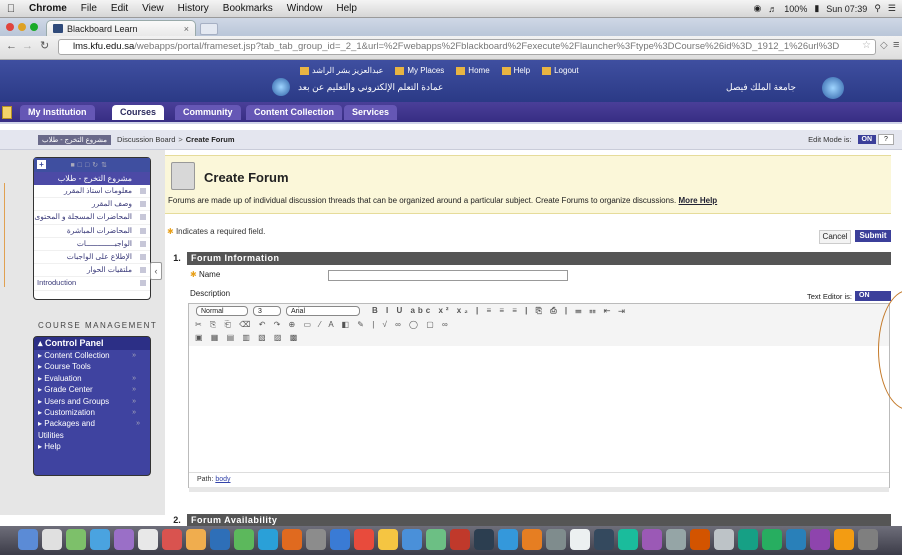  I want to click on course-menu-title: مشروع التخرج - طلاب, so click(92, 178).